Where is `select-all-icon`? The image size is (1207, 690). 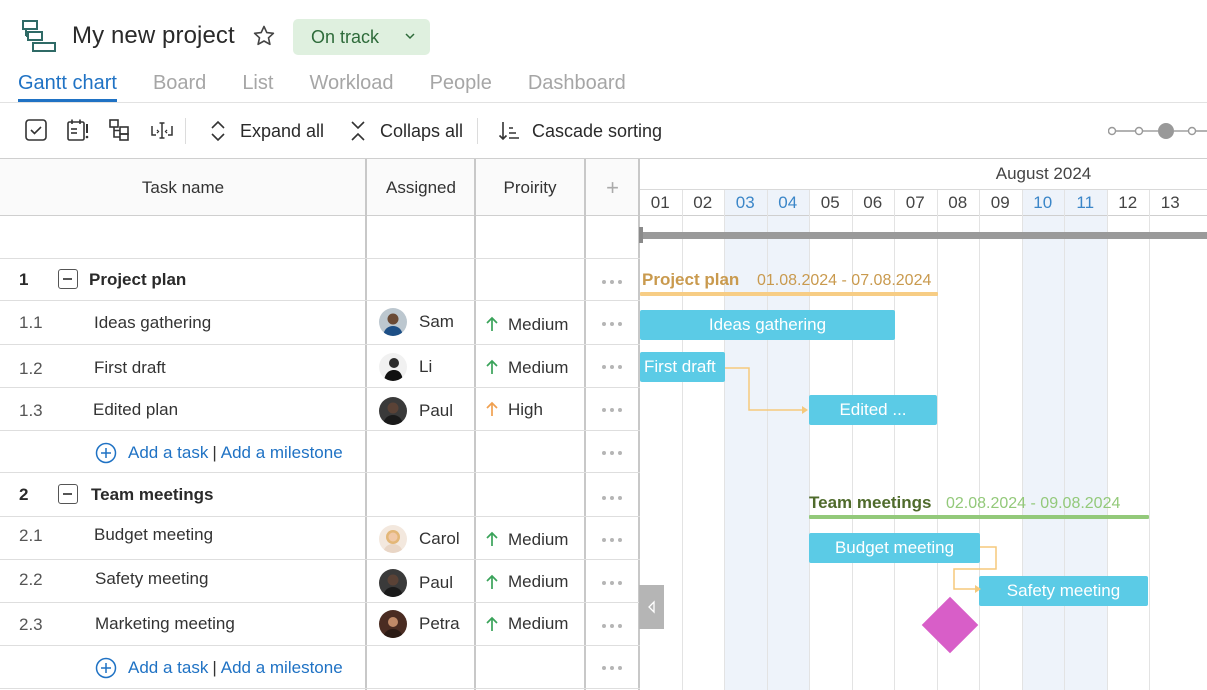 select-all-icon is located at coordinates (36, 130).